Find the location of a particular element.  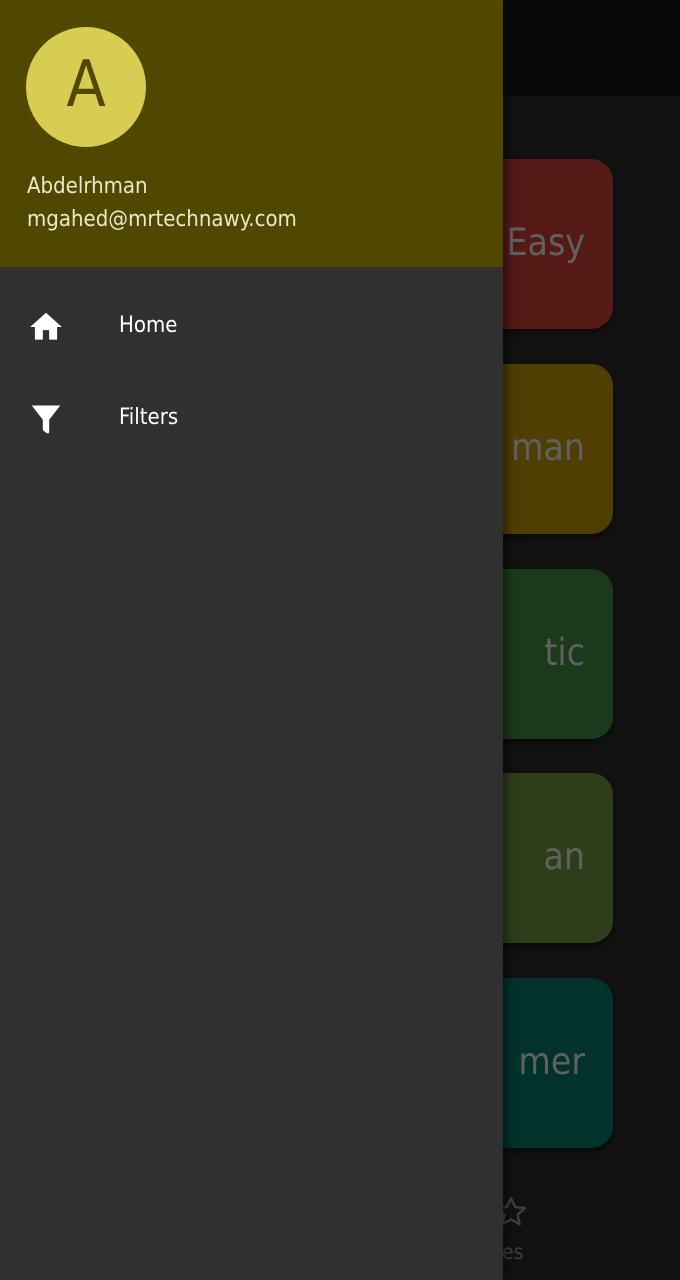

drawer-item-label: Filters is located at coordinates (149, 417).